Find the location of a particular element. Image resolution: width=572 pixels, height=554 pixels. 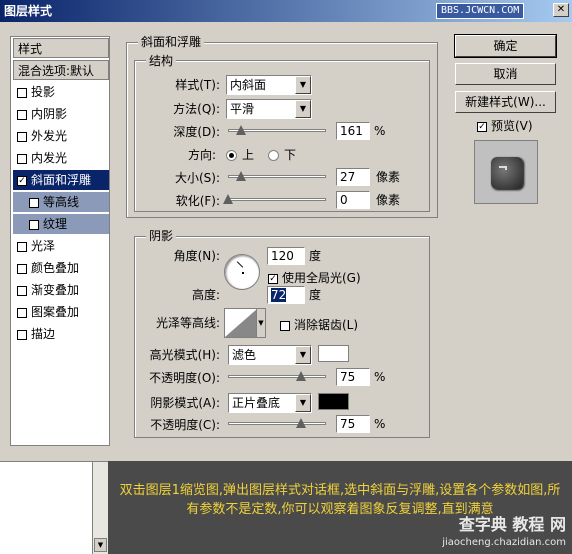

list-item-color-overlay: 颜色叠加 is located at coordinates (61, 268).